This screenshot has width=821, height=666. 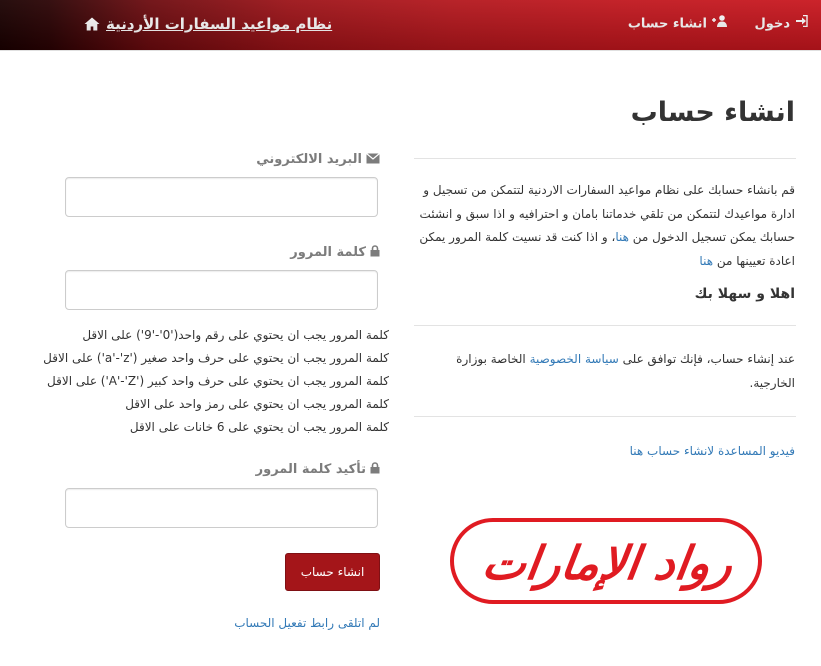 I want to click on watermark-logo: رواد الإمارات, so click(x=606, y=561).